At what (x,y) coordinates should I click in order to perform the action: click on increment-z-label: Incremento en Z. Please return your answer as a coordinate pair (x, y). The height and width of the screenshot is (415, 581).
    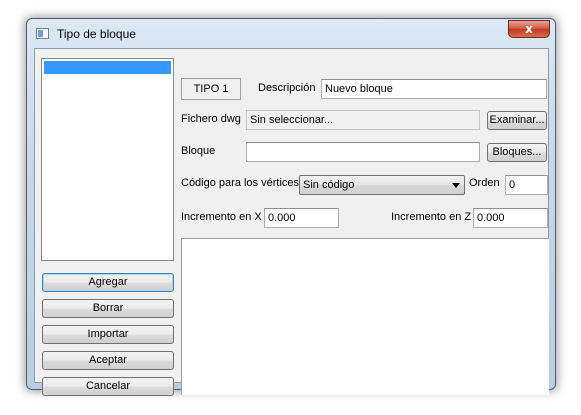
    Looking at the image, I should click on (431, 217).